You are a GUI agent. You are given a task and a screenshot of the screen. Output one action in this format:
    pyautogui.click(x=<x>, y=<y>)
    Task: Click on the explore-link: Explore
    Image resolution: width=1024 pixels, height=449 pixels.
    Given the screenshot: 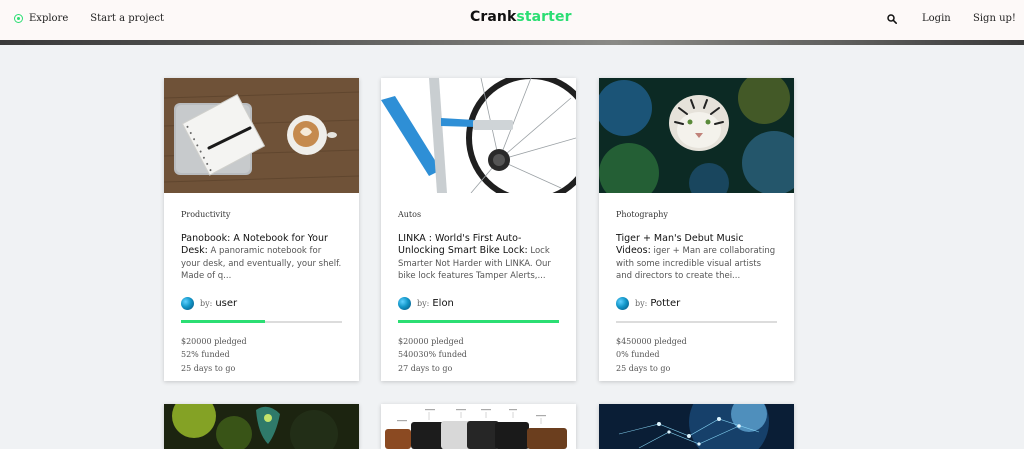 What is the action you would take?
    pyautogui.click(x=41, y=18)
    